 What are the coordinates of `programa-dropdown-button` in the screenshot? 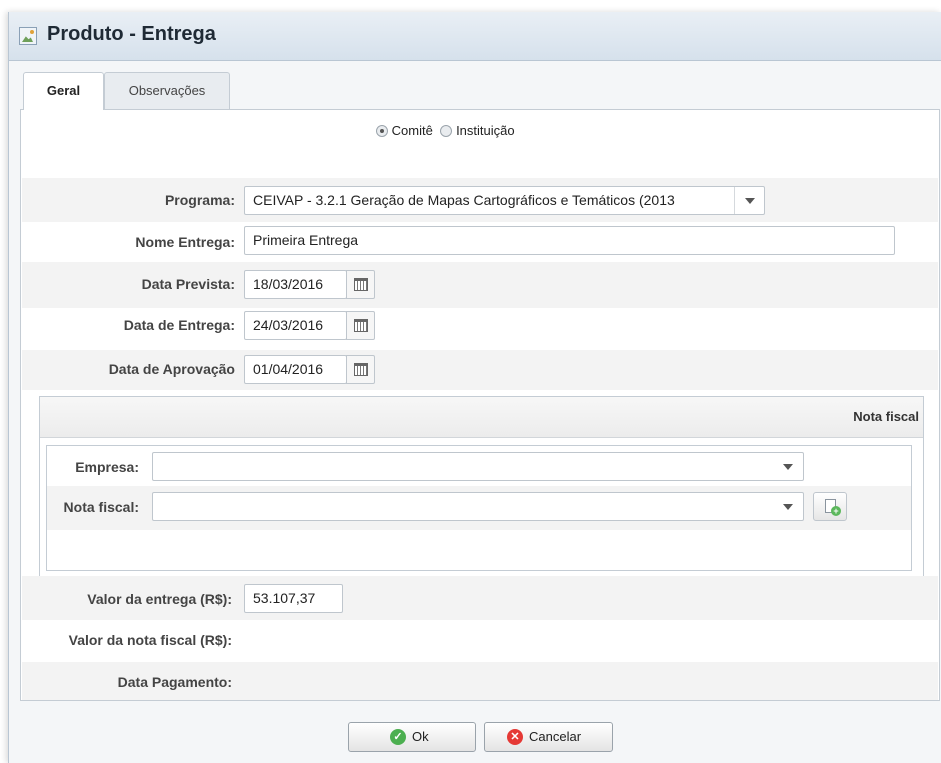 It's located at (749, 200).